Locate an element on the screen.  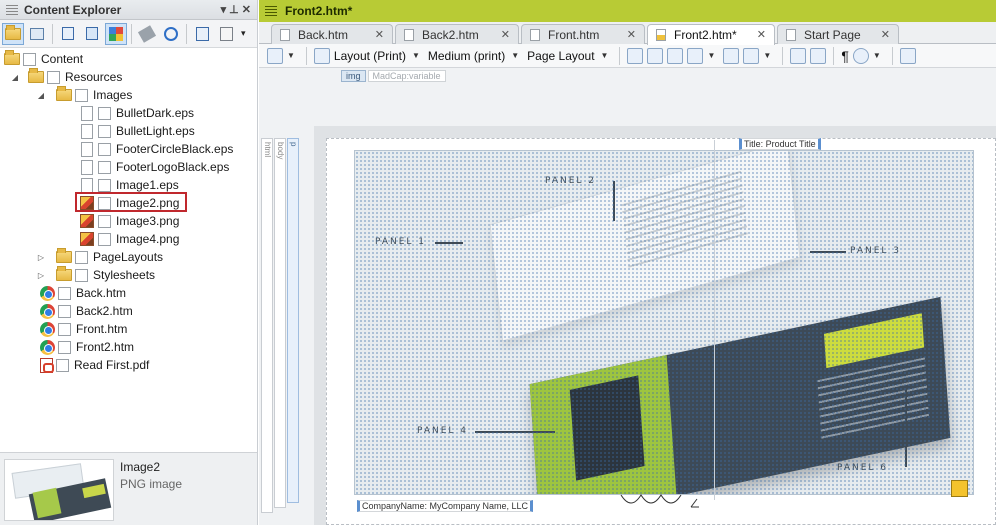
refresh-button is located at coordinates (171, 34).